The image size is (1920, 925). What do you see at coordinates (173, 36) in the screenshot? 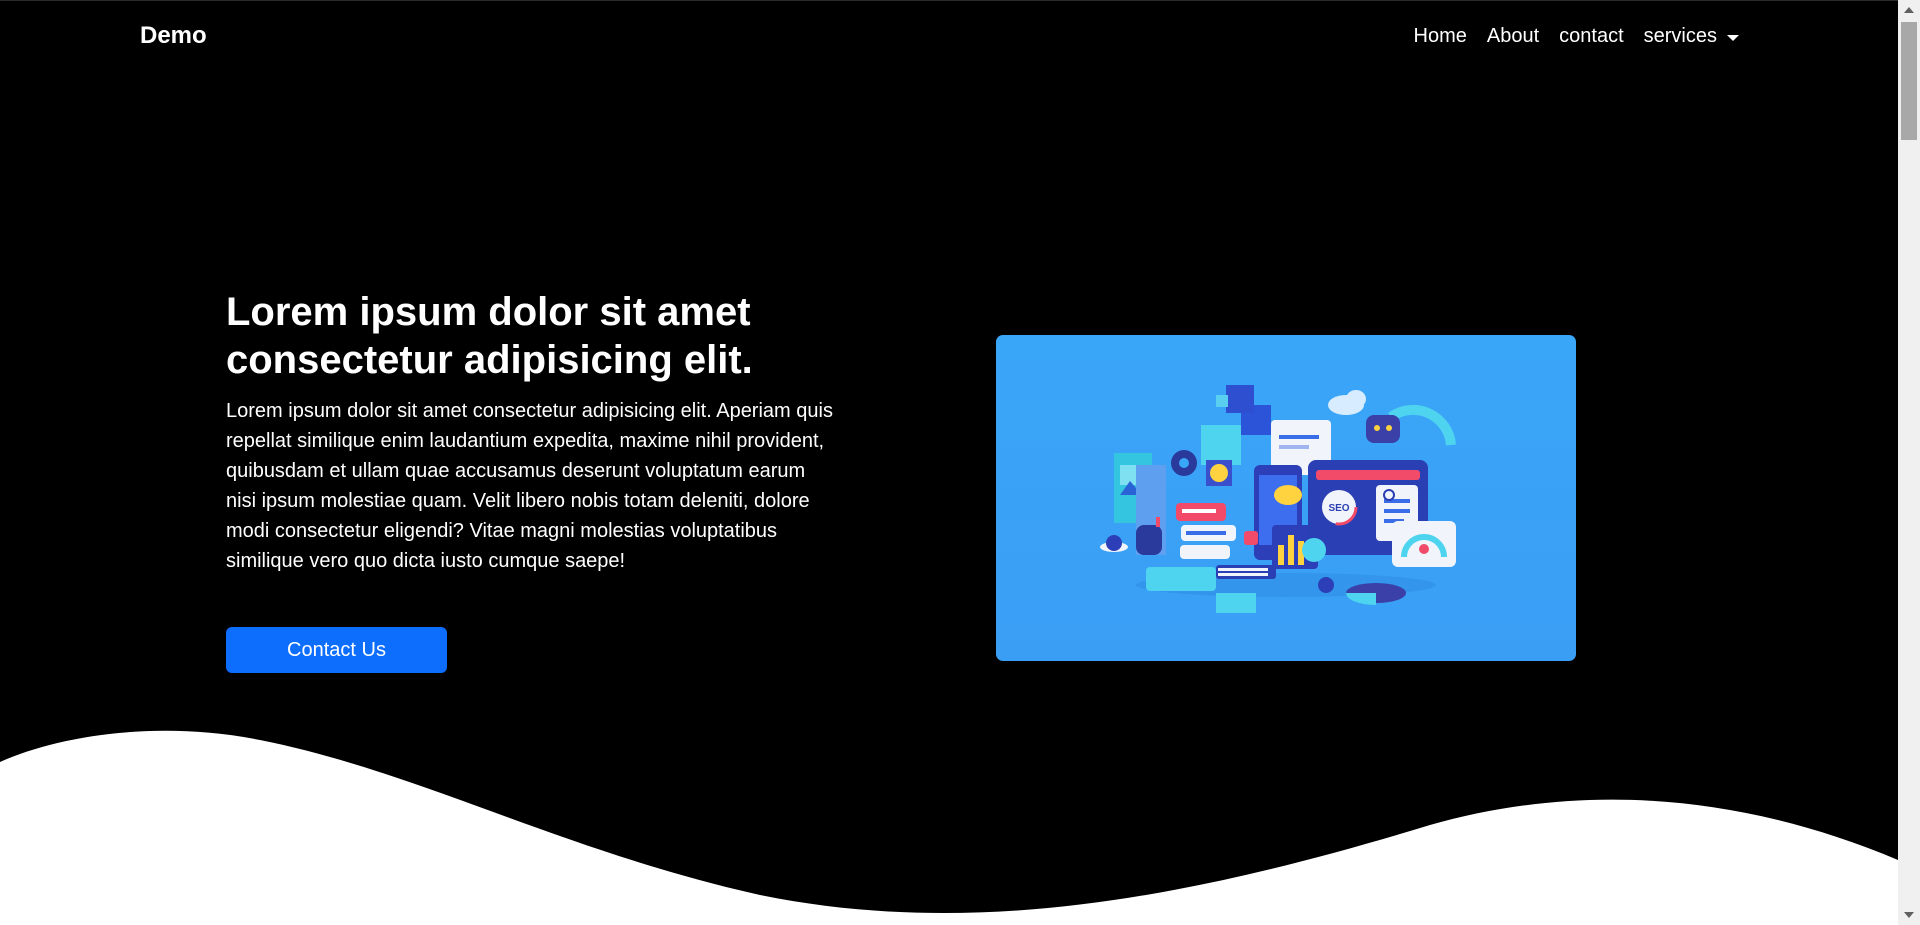
I see `brand-logo: Demo` at bounding box center [173, 36].